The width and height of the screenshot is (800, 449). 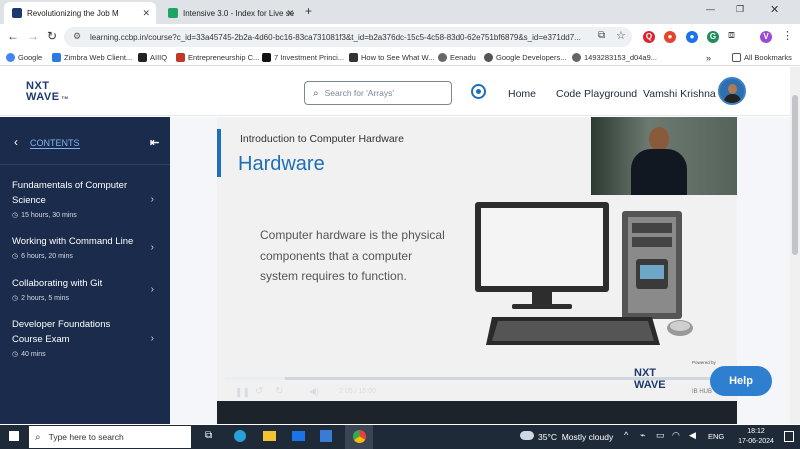 I want to click on entrepreneurship-icon, so click(x=180, y=57).